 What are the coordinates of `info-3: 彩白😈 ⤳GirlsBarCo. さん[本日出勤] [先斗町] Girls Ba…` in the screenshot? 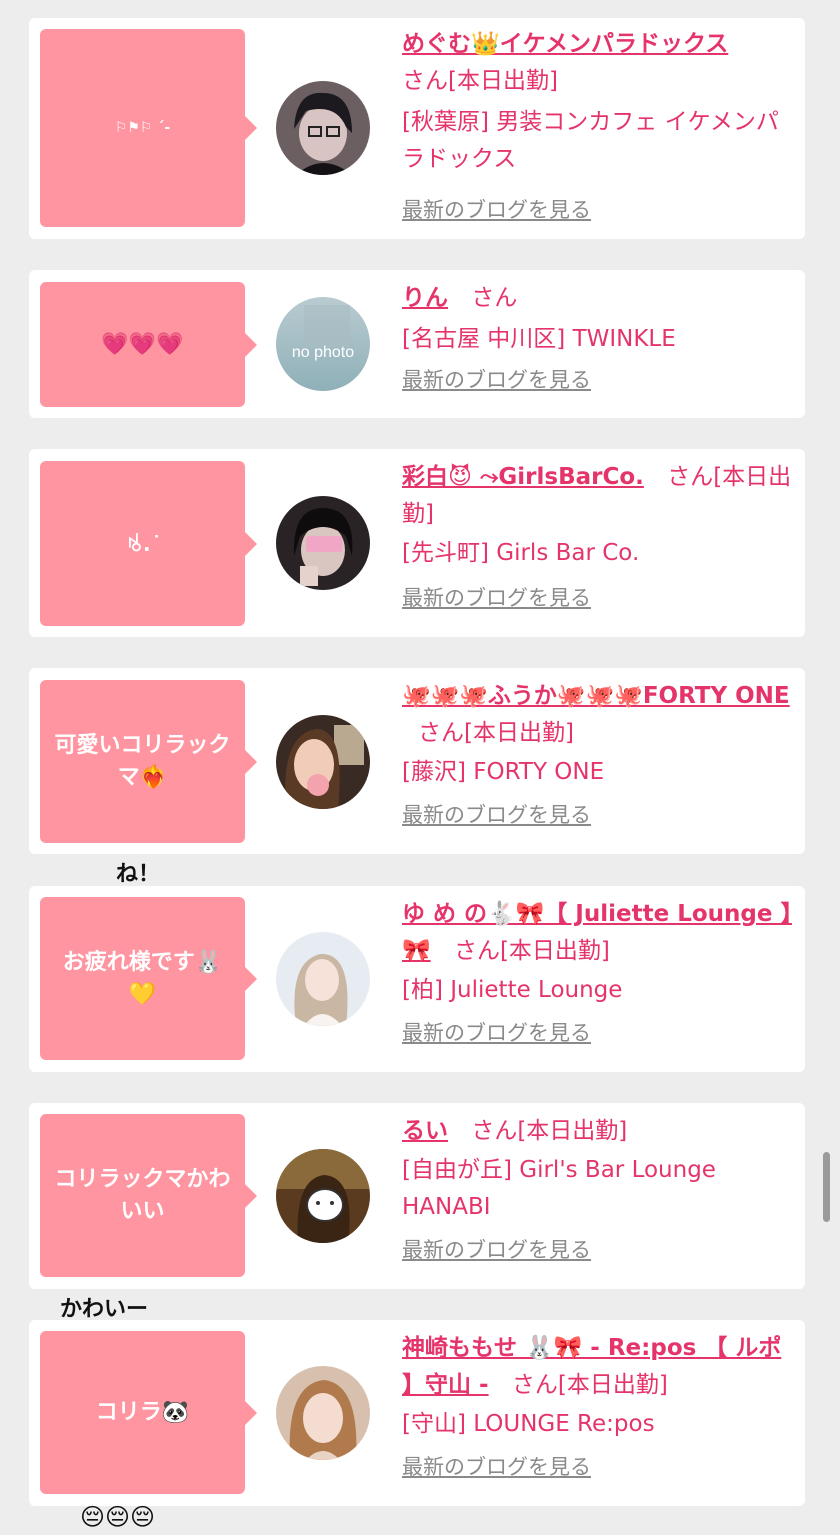 It's located at (599, 538).